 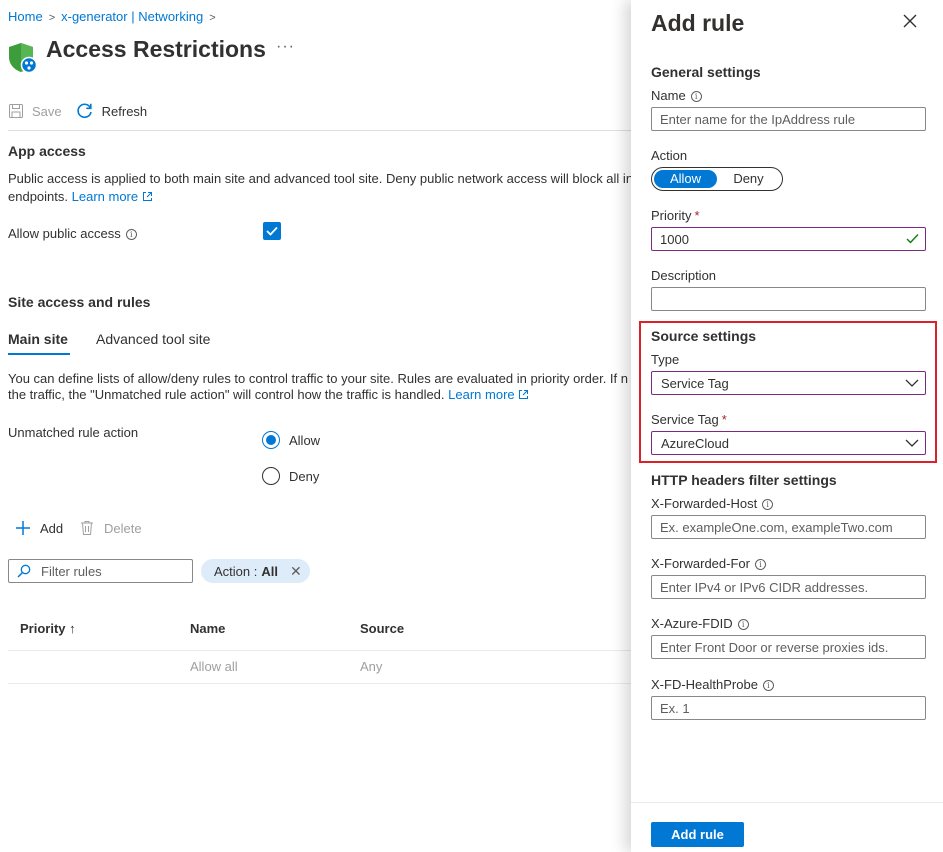 What do you see at coordinates (910, 21) in the screenshot?
I see `close-icon` at bounding box center [910, 21].